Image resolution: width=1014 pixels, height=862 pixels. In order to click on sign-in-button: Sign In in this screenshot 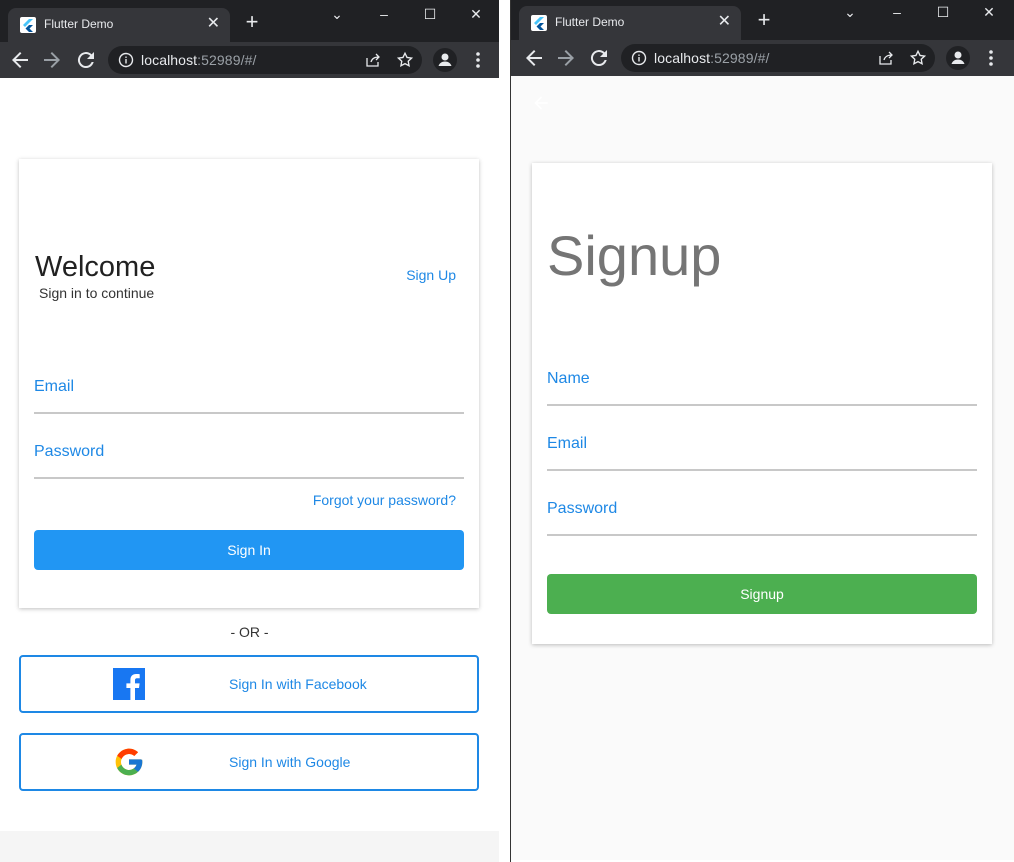, I will do `click(249, 550)`.